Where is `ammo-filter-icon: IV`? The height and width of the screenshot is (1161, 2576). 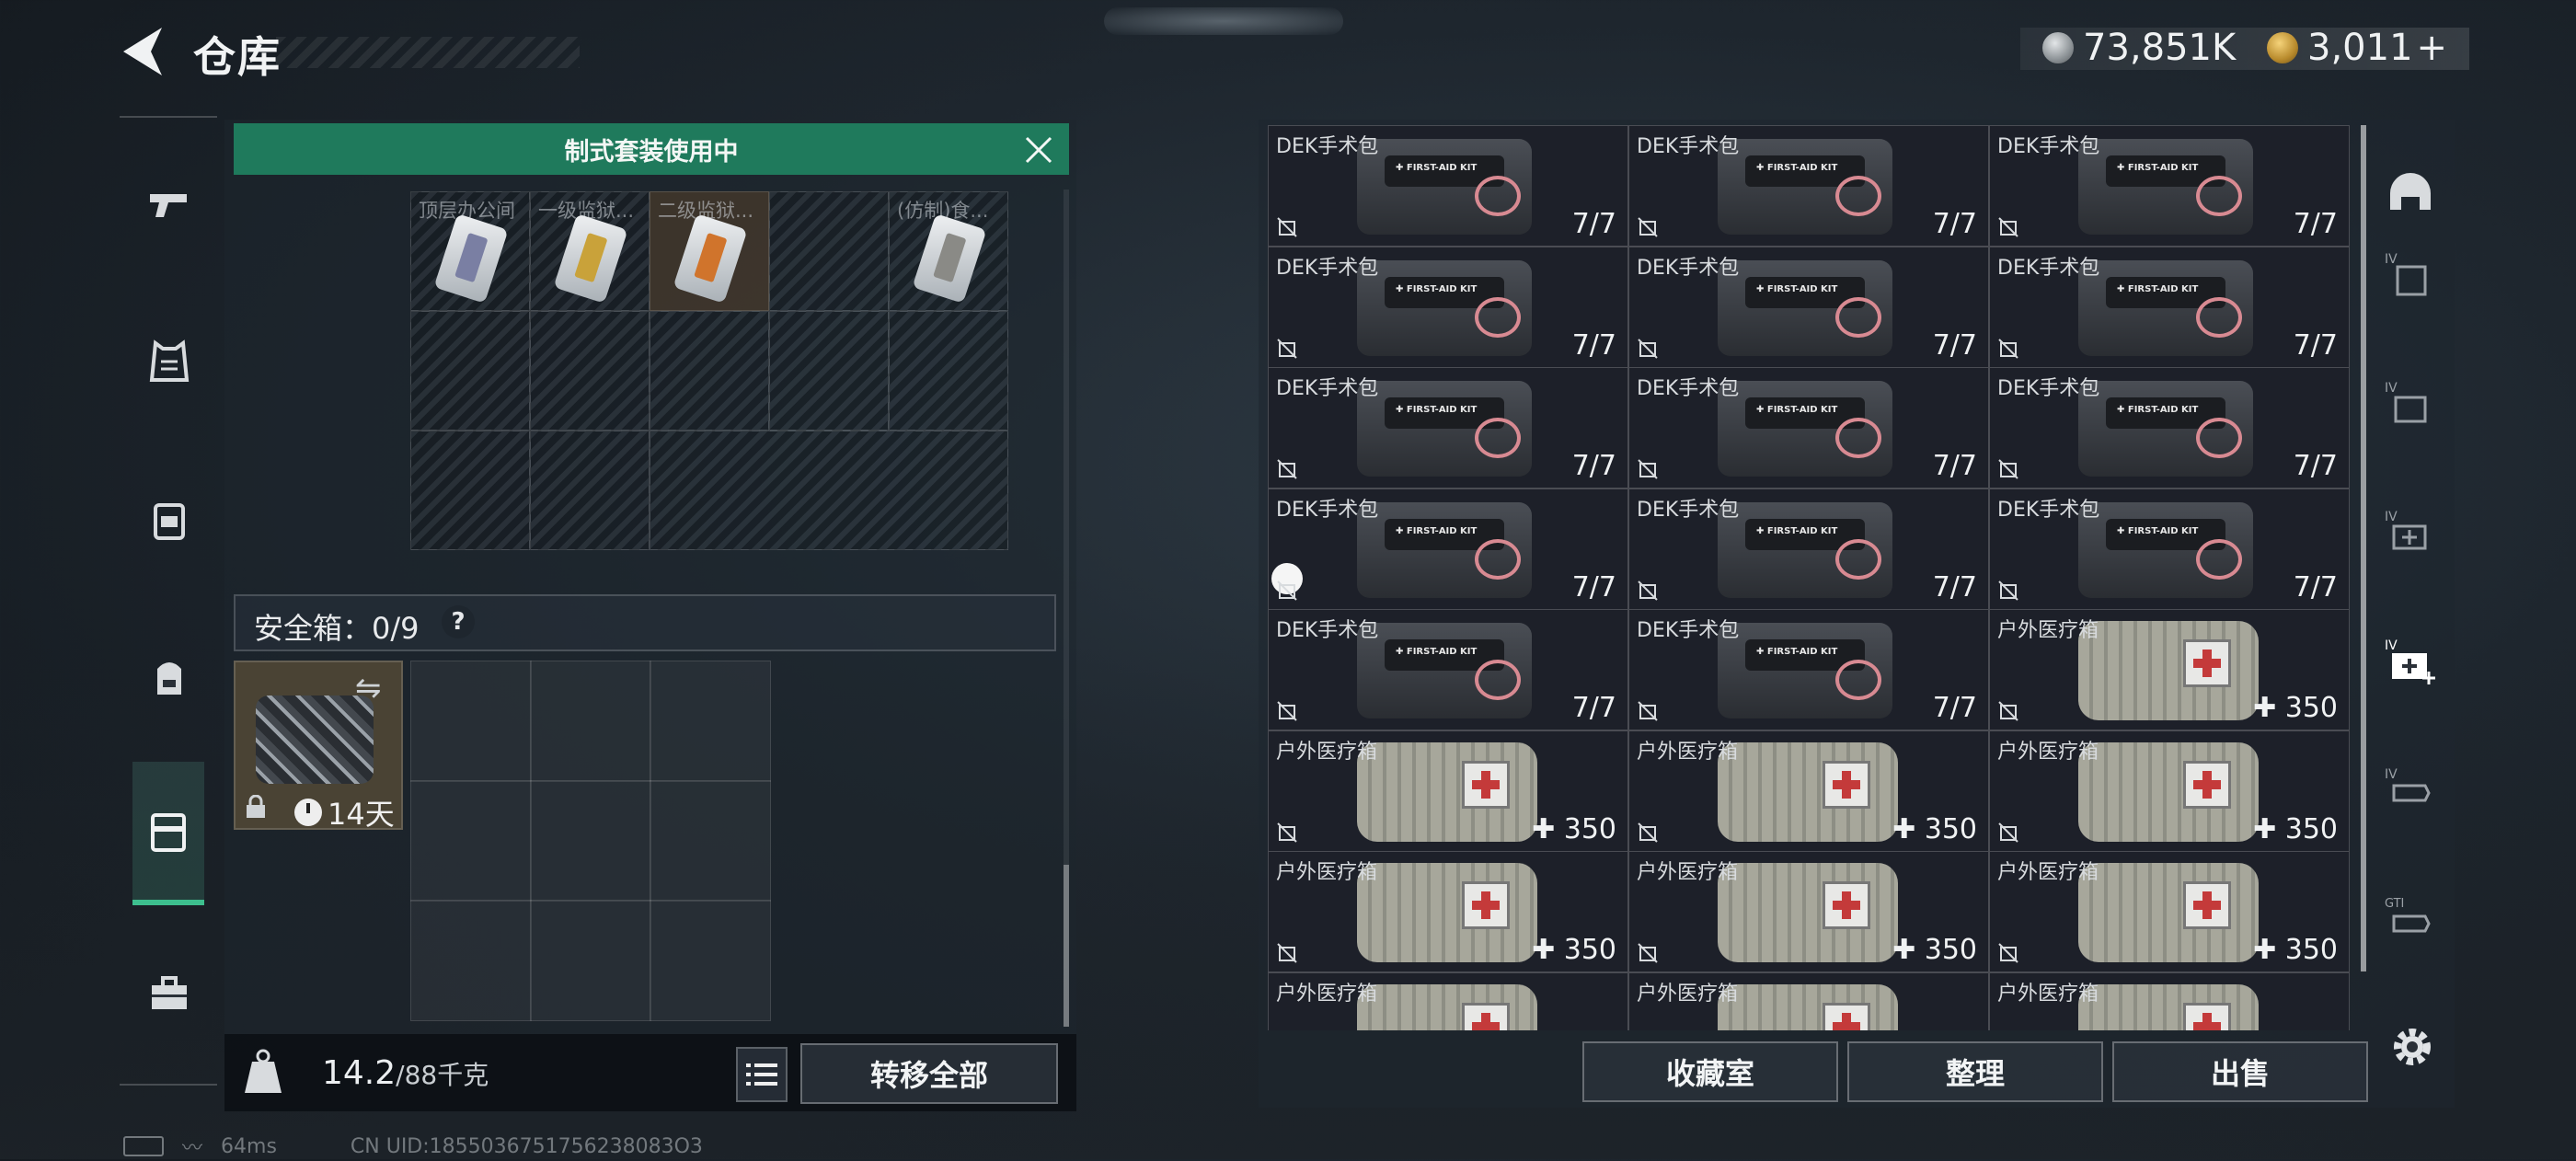
ammo-filter-icon: IV is located at coordinates (2410, 791).